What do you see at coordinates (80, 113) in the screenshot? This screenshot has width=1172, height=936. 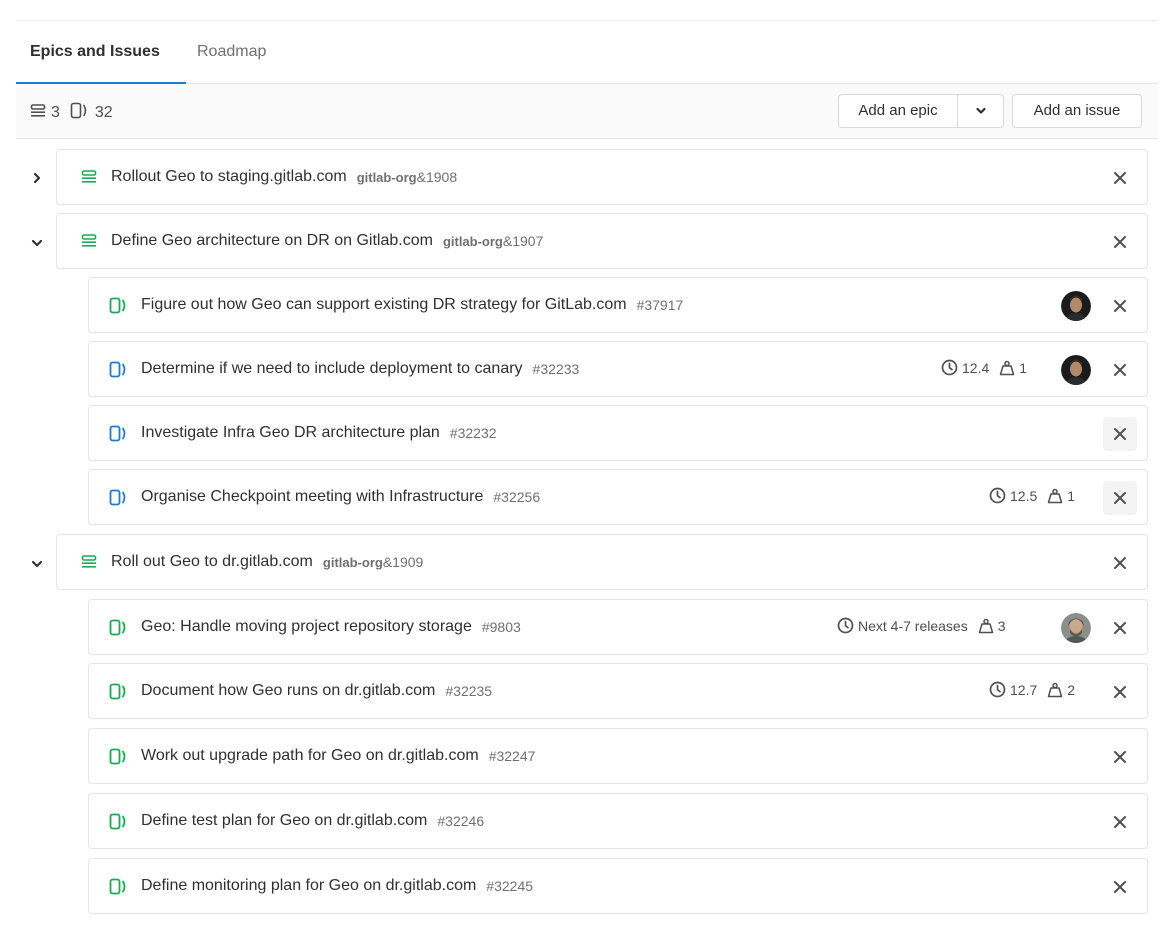 I see `issues-icon` at bounding box center [80, 113].